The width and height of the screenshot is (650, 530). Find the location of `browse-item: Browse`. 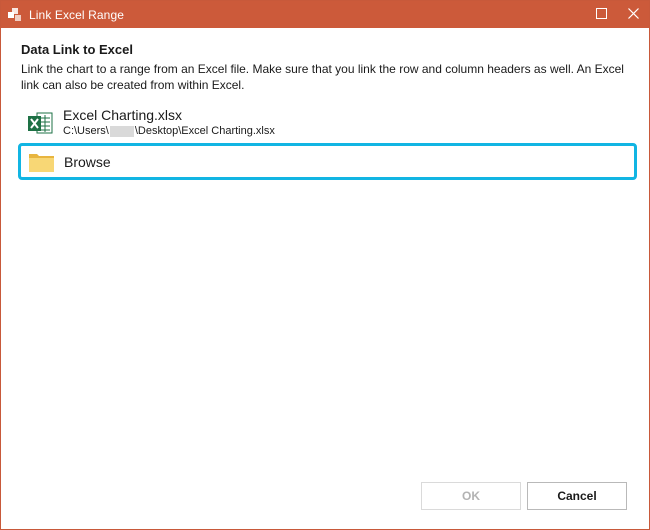

browse-item: Browse is located at coordinates (327, 161).